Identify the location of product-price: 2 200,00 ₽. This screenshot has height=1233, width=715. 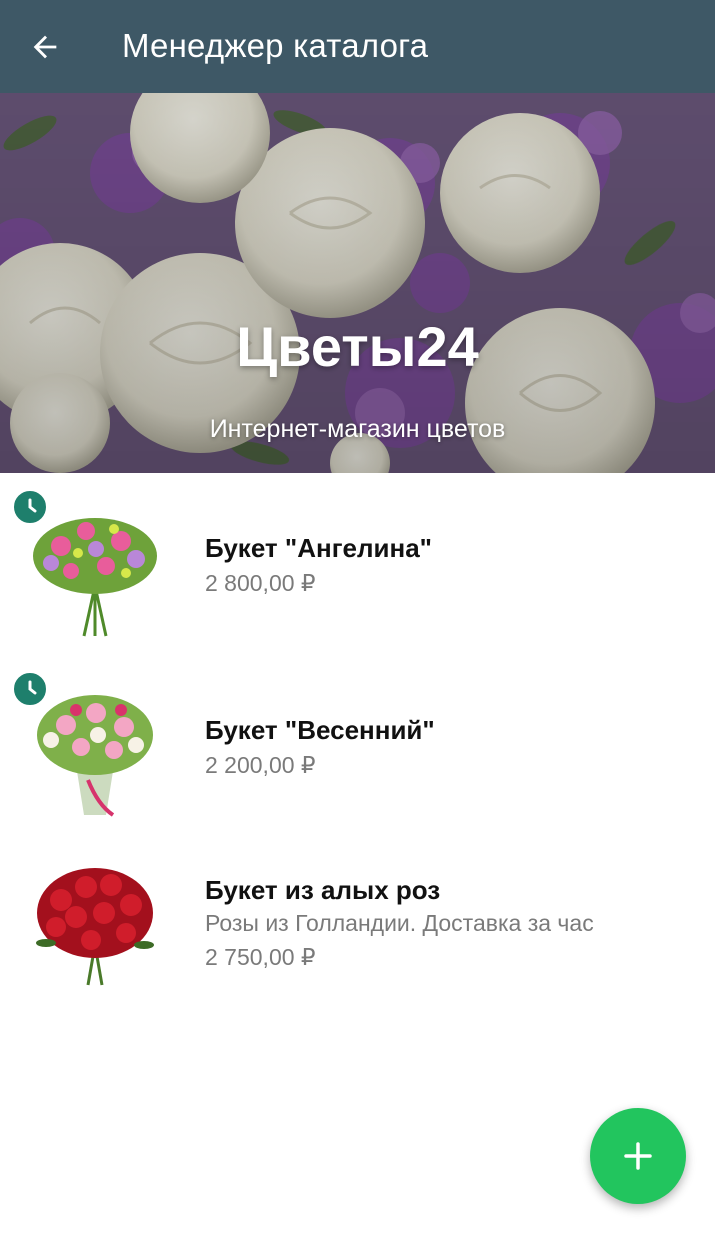
(260, 765).